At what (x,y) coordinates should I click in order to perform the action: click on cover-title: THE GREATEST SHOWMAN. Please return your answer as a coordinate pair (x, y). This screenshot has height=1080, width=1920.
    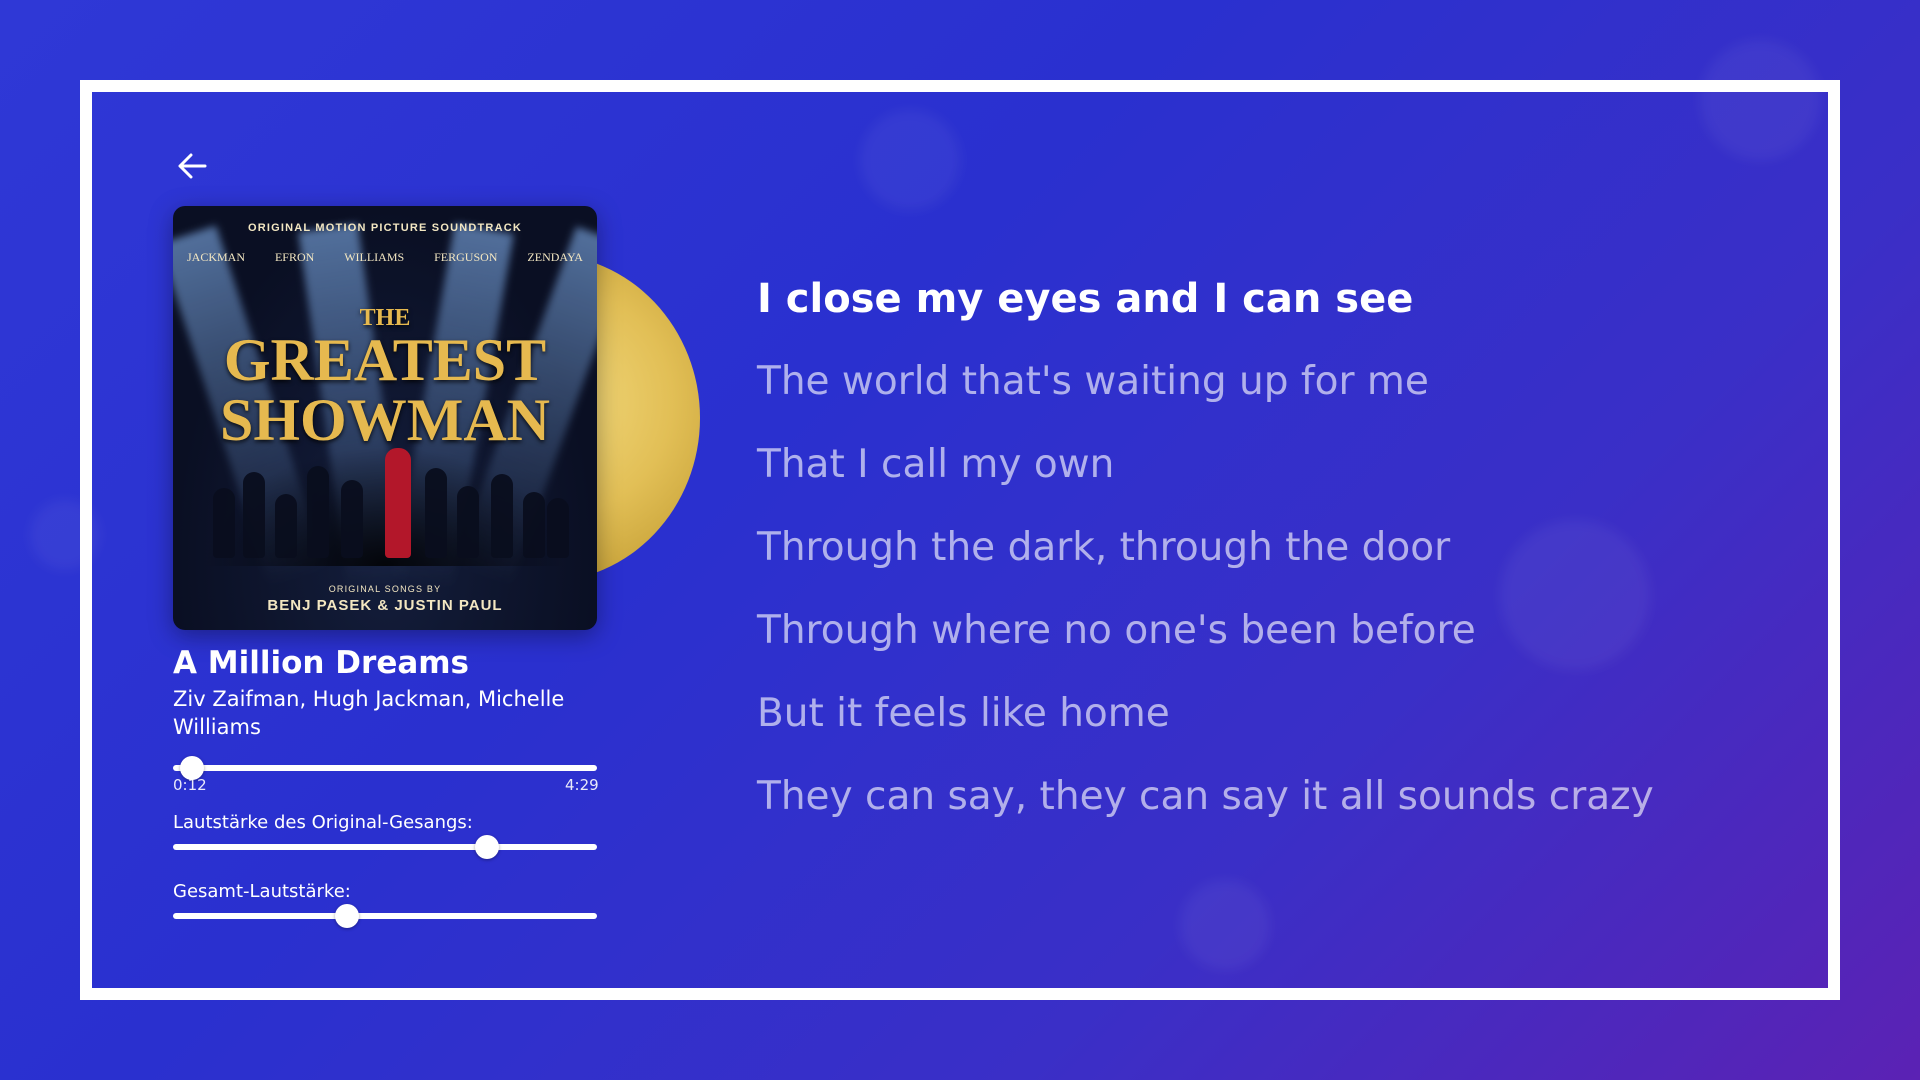
    Looking at the image, I should click on (385, 379).